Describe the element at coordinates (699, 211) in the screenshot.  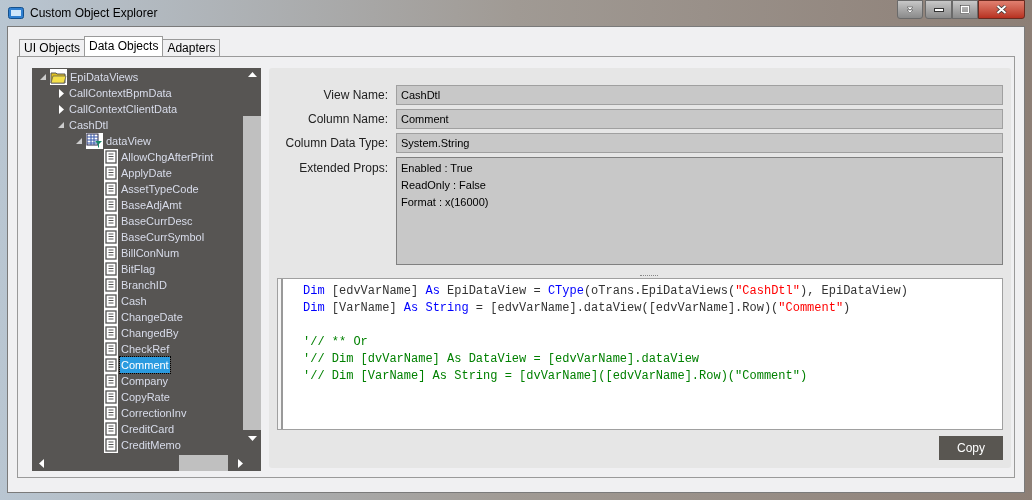
I see `extended-props-box: Enabled : True ReadOnly : False Format : x(16000)` at that location.